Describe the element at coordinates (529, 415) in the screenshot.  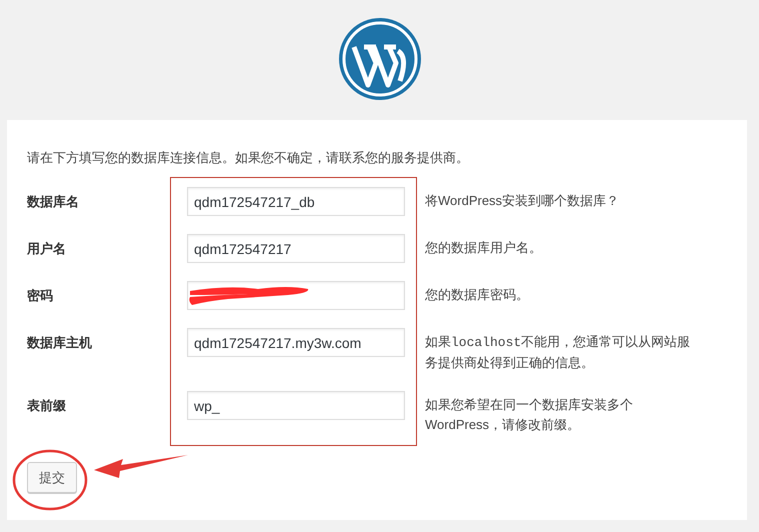
I see `help-text: 如果您希望在同一个数据库安装多个WordPress，请修改前缀。` at that location.